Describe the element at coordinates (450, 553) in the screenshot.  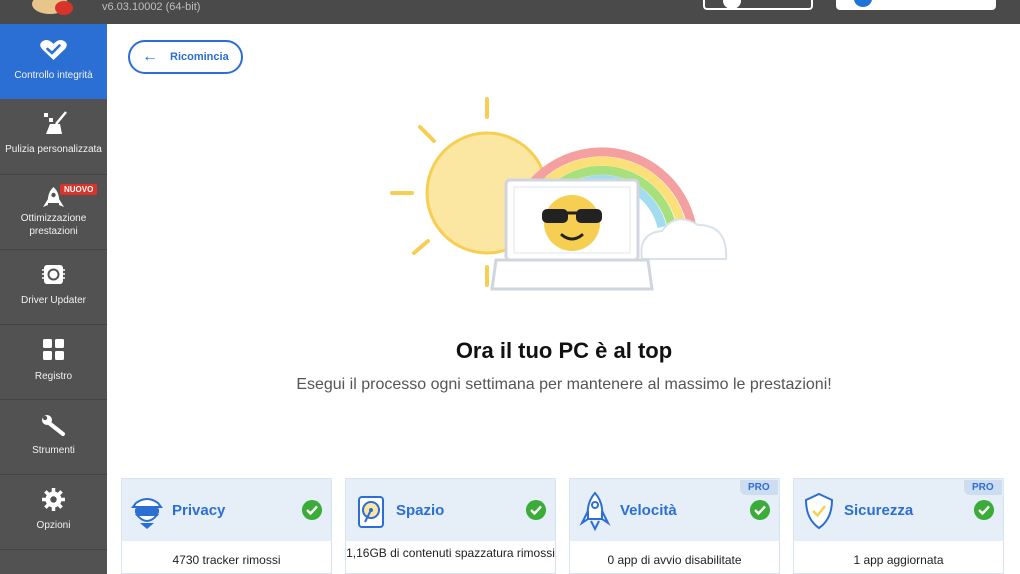
I see `card-result: 1,16GB di contenuti spazzatura rimossi` at that location.